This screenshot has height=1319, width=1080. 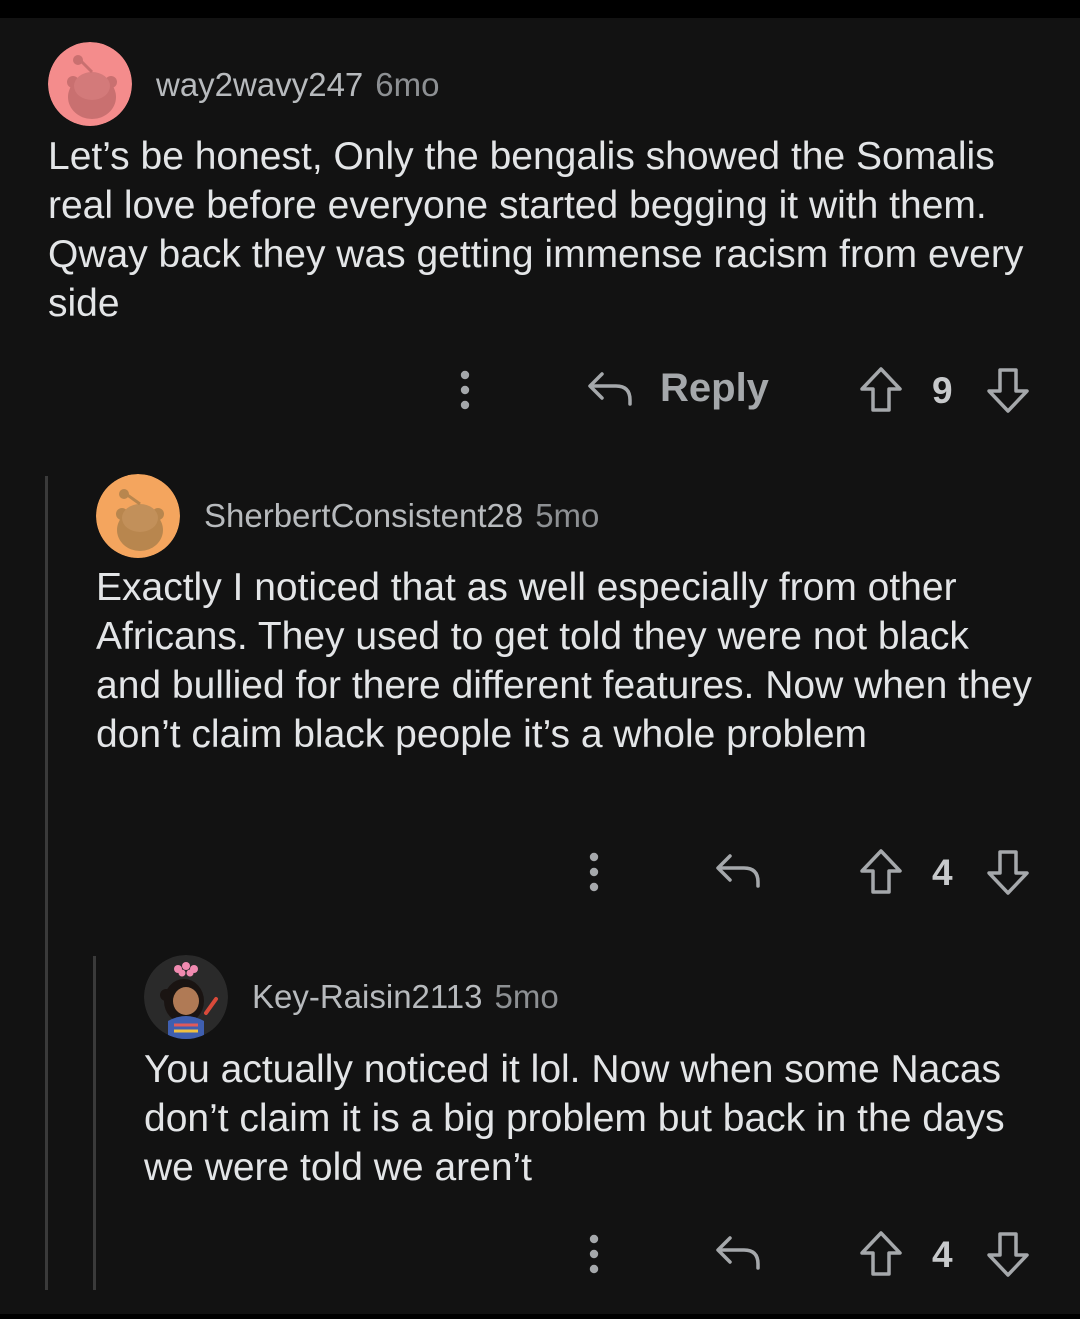 I want to click on vote-score: 9, so click(x=942, y=390).